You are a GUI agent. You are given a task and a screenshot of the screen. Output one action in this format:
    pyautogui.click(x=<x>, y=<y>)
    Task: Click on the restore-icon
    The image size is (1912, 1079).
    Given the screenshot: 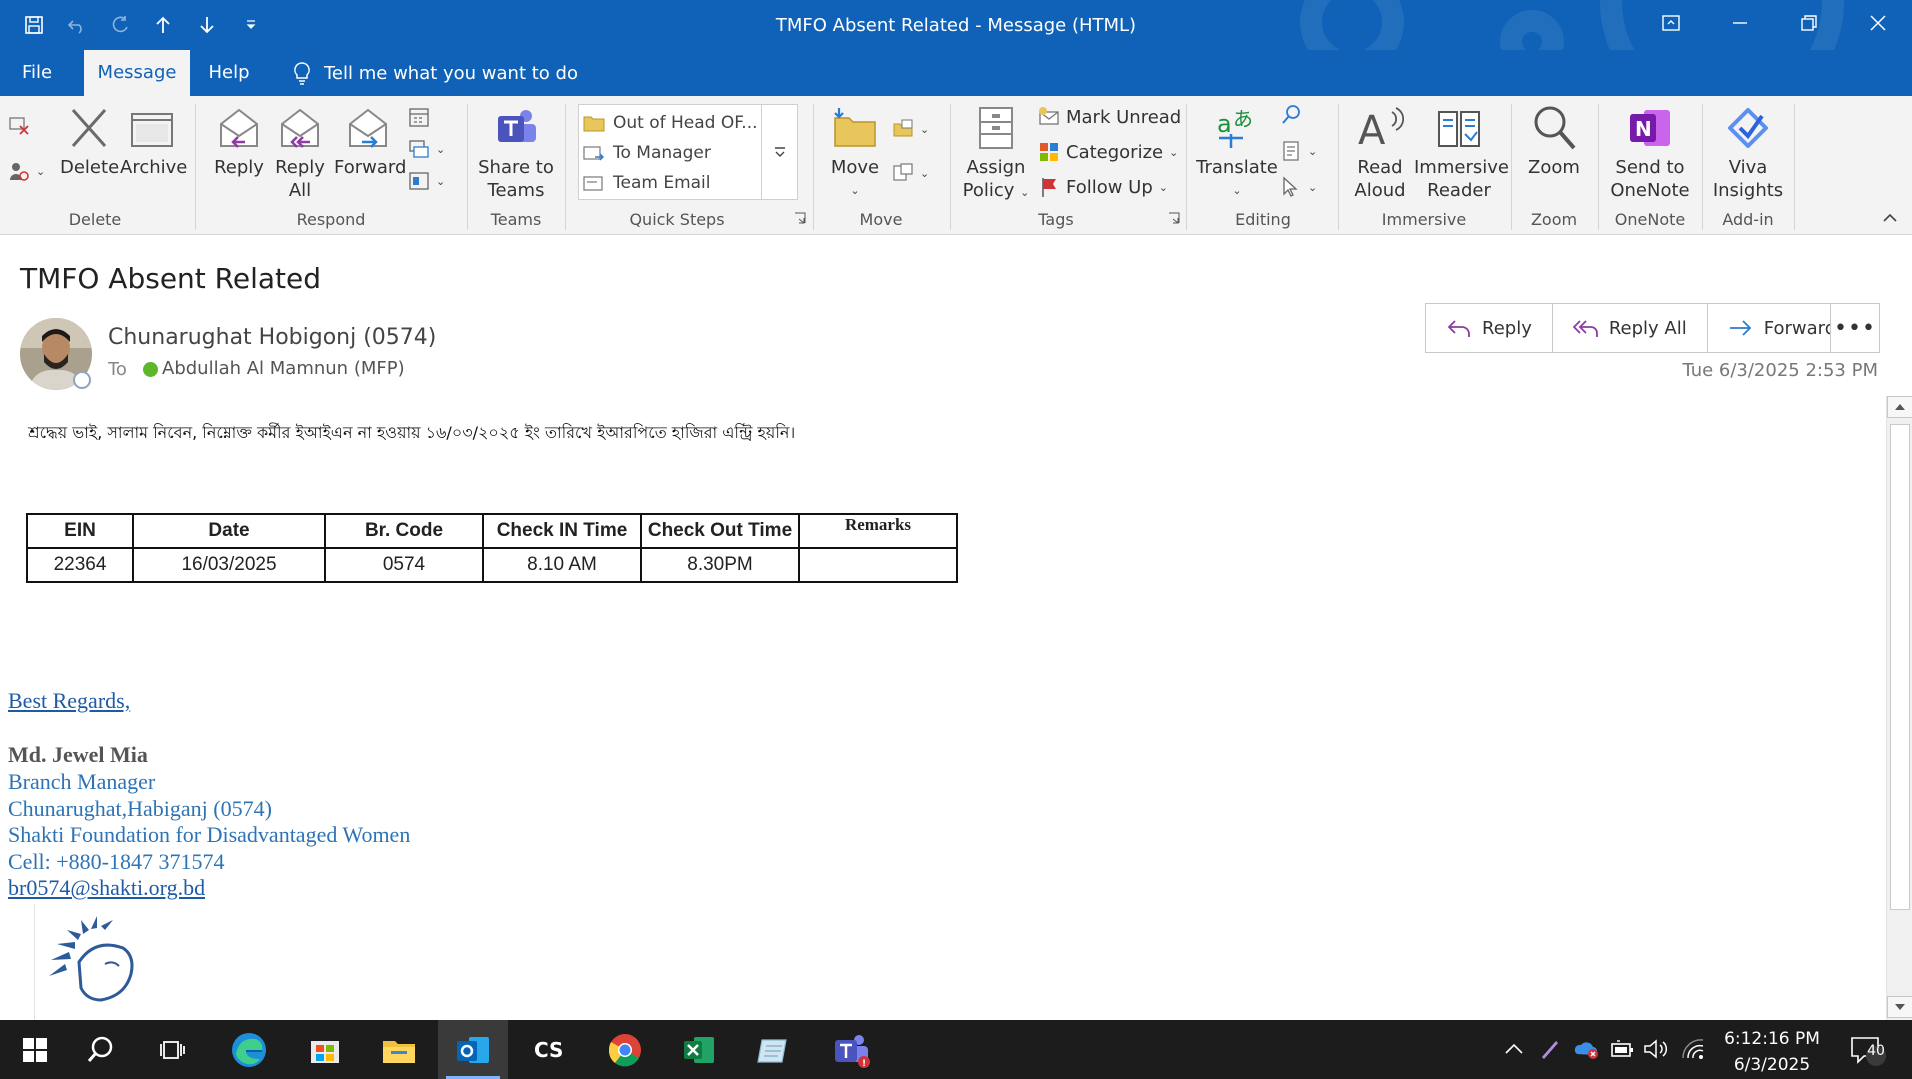 What is the action you would take?
    pyautogui.click(x=1809, y=23)
    